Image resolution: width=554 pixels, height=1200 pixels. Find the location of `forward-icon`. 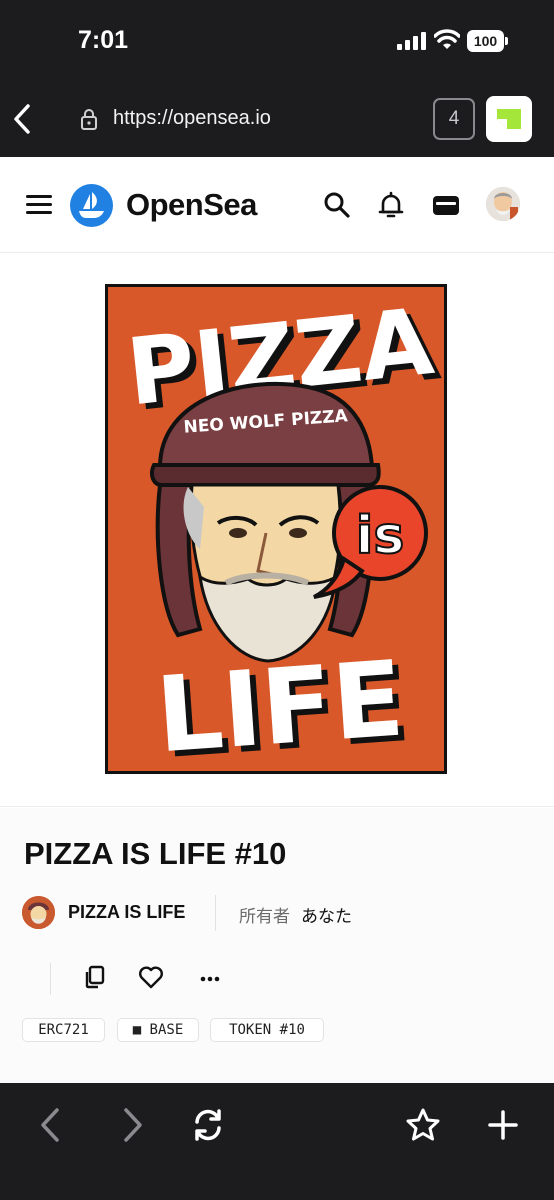

forward-icon is located at coordinates (132, 1125).